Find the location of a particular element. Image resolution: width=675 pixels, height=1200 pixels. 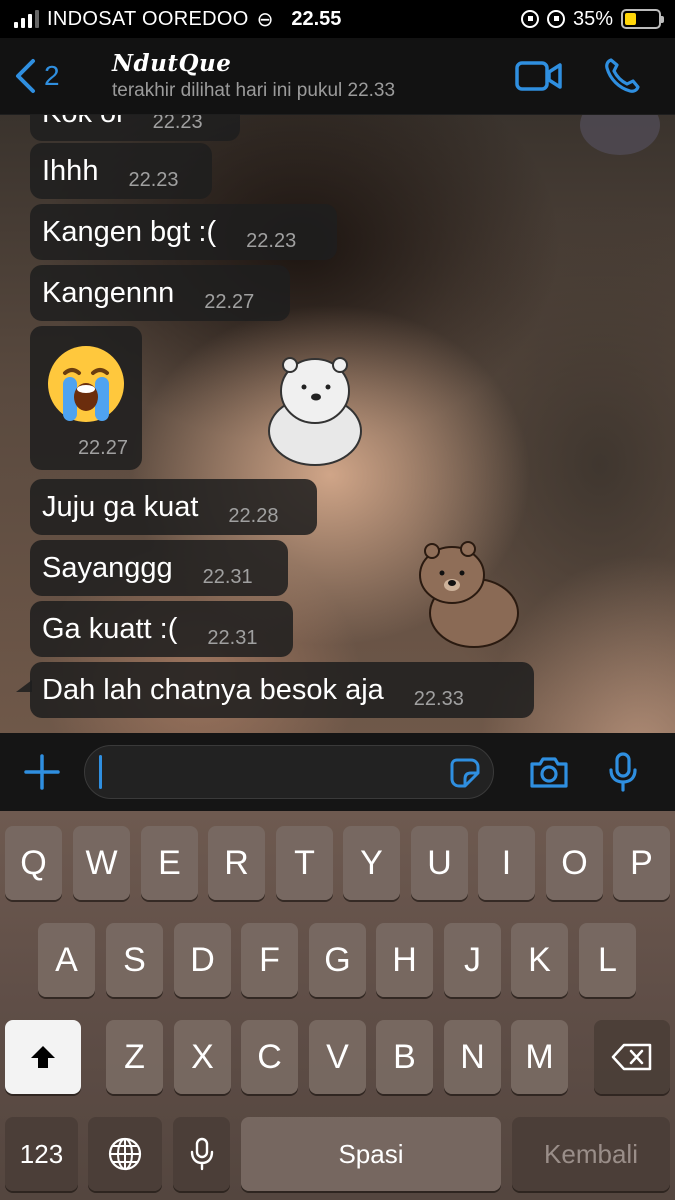

message-bubble: Kangen bgt :( 22.23 is located at coordinates (183, 232).